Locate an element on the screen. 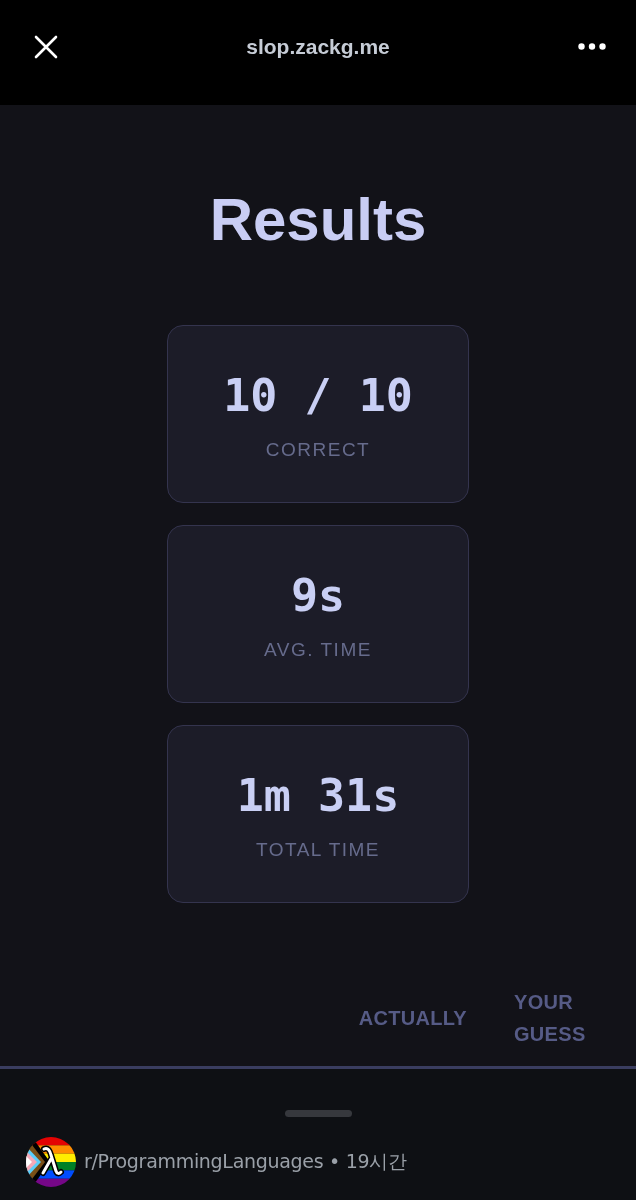  close-icon is located at coordinates (46, 46).